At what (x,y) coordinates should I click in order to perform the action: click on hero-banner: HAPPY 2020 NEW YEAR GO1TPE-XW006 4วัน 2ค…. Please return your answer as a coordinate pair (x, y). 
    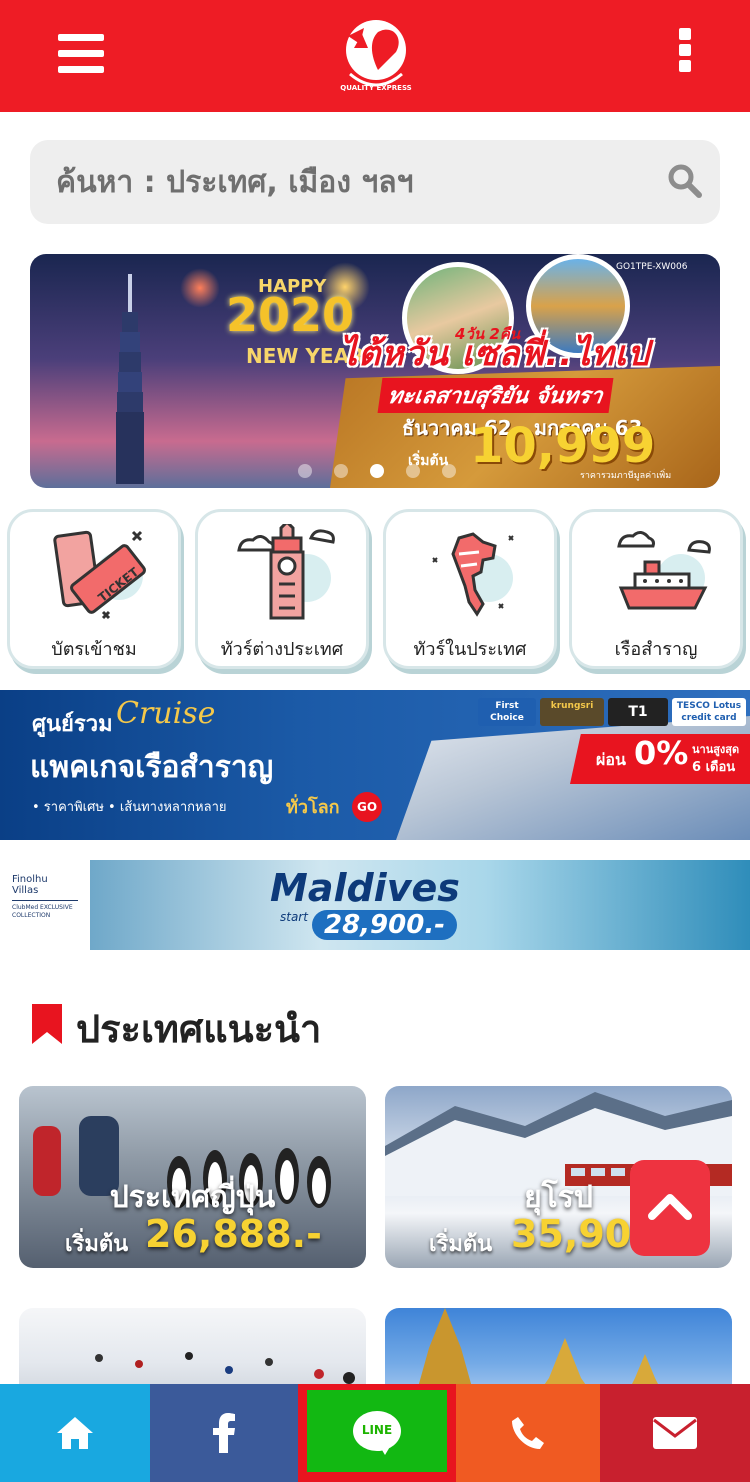
    Looking at the image, I should click on (375, 371).